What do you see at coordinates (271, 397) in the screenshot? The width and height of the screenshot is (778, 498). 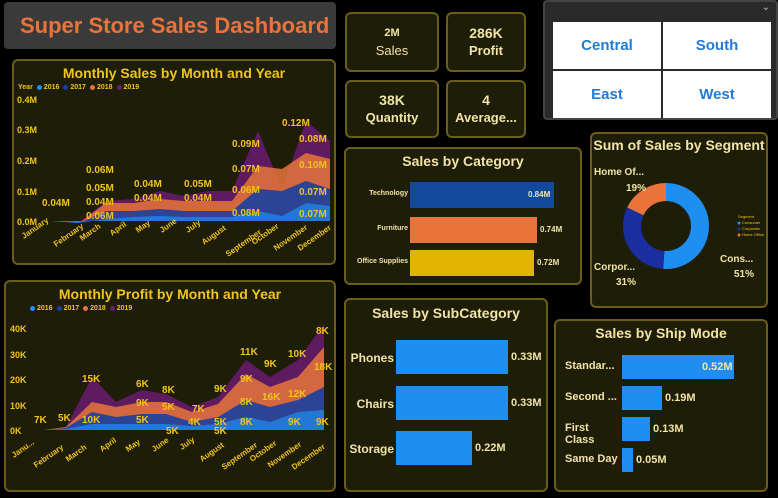 I see `data-label: 16K` at bounding box center [271, 397].